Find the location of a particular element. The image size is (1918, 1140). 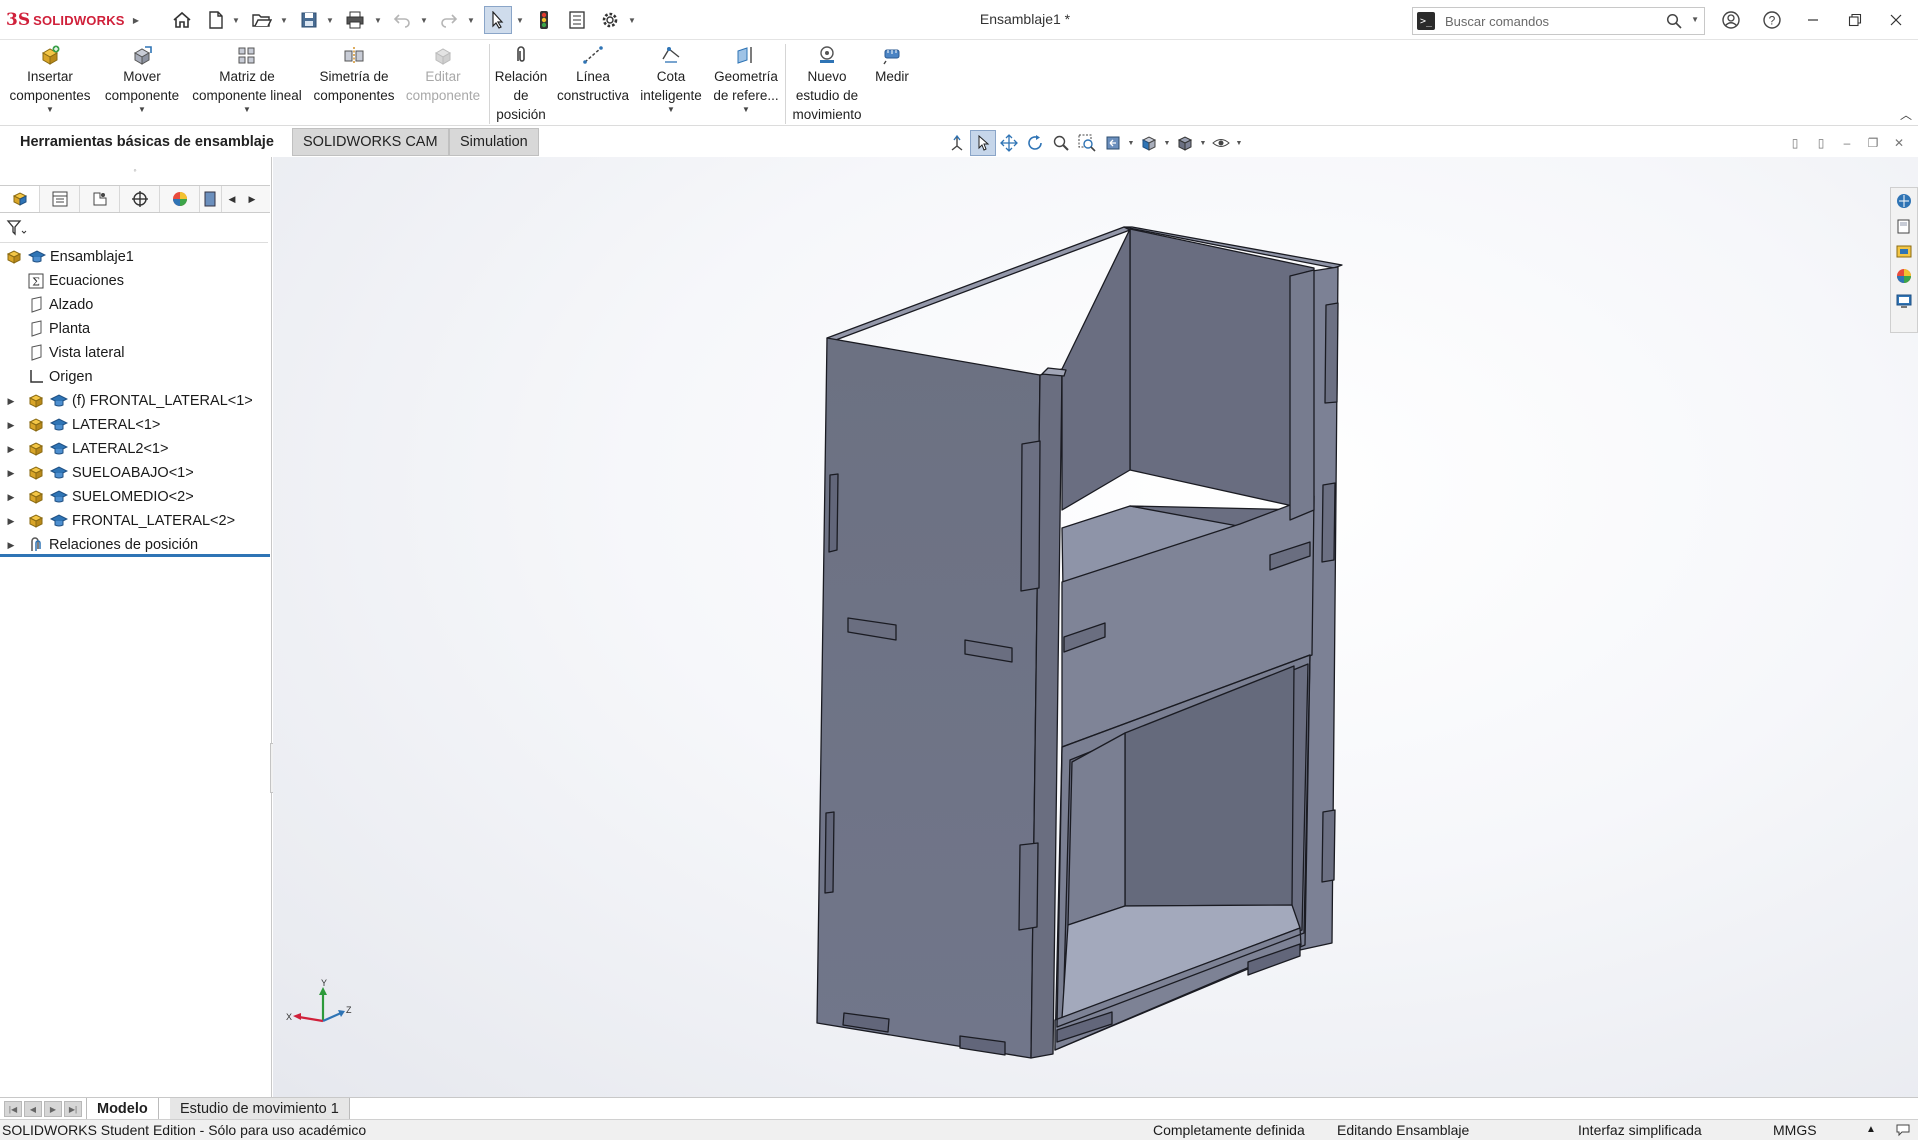

restore-window-icon is located at coordinates (1855, 20).